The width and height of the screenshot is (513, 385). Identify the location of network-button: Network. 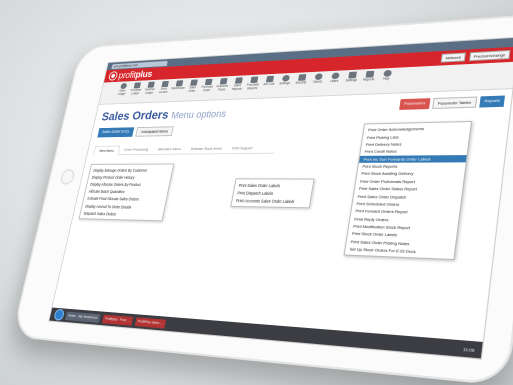
(453, 57).